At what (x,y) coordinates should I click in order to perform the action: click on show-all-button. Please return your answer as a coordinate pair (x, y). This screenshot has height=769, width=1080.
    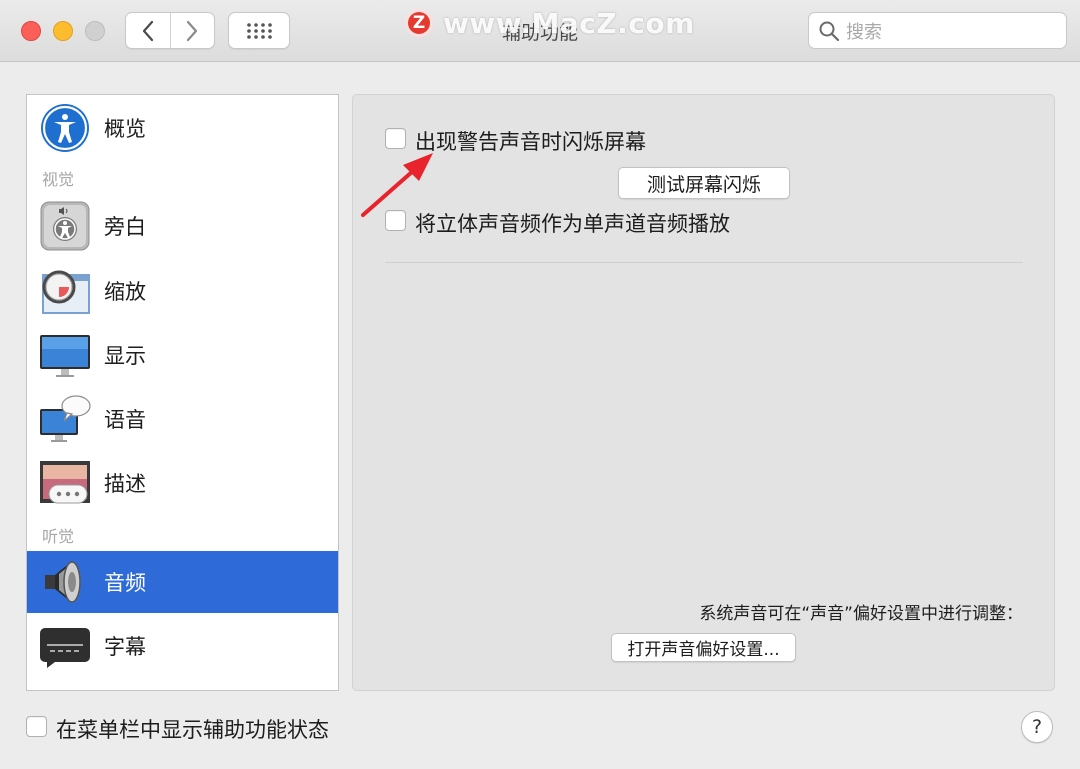
    Looking at the image, I should click on (259, 30).